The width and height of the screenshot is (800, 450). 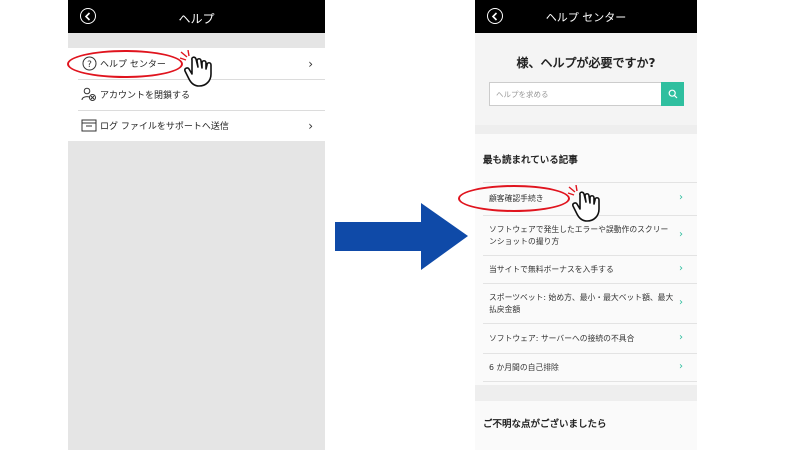 I want to click on close-account-icon, so click(x=89, y=94).